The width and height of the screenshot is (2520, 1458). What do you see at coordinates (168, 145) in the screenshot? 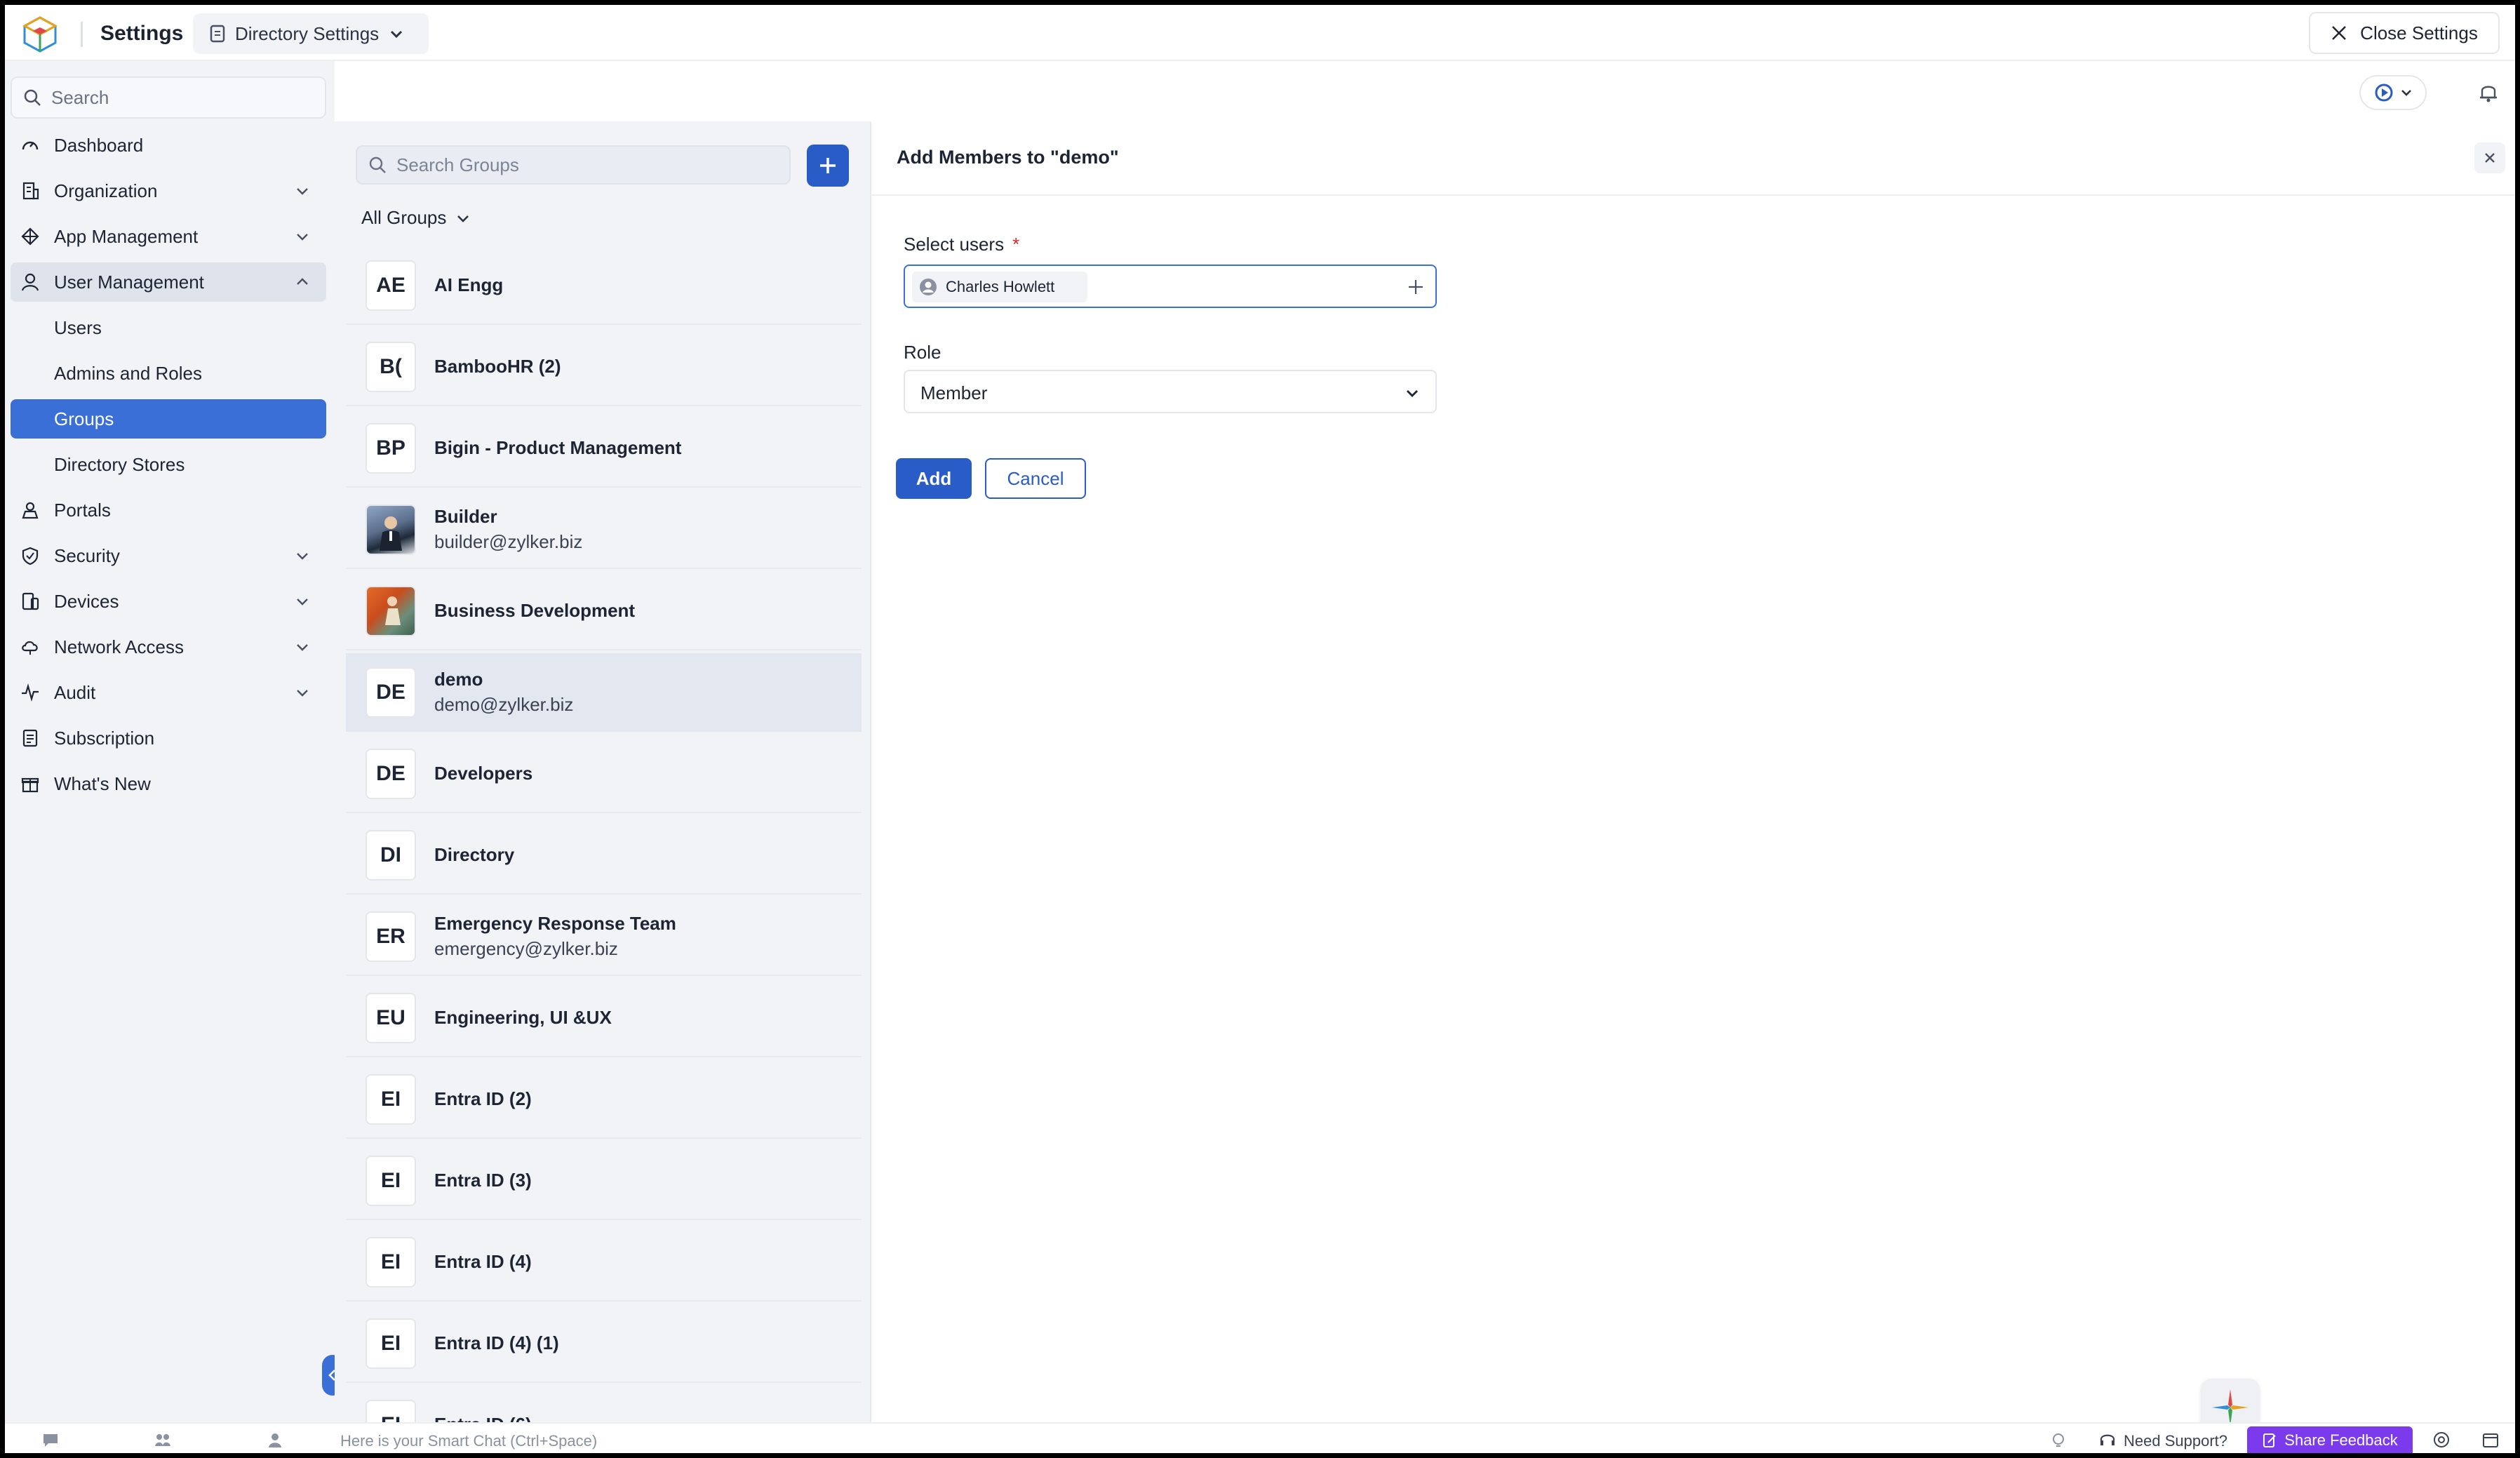
I see `sidebar-item-dashboard: Dashboard` at bounding box center [168, 145].